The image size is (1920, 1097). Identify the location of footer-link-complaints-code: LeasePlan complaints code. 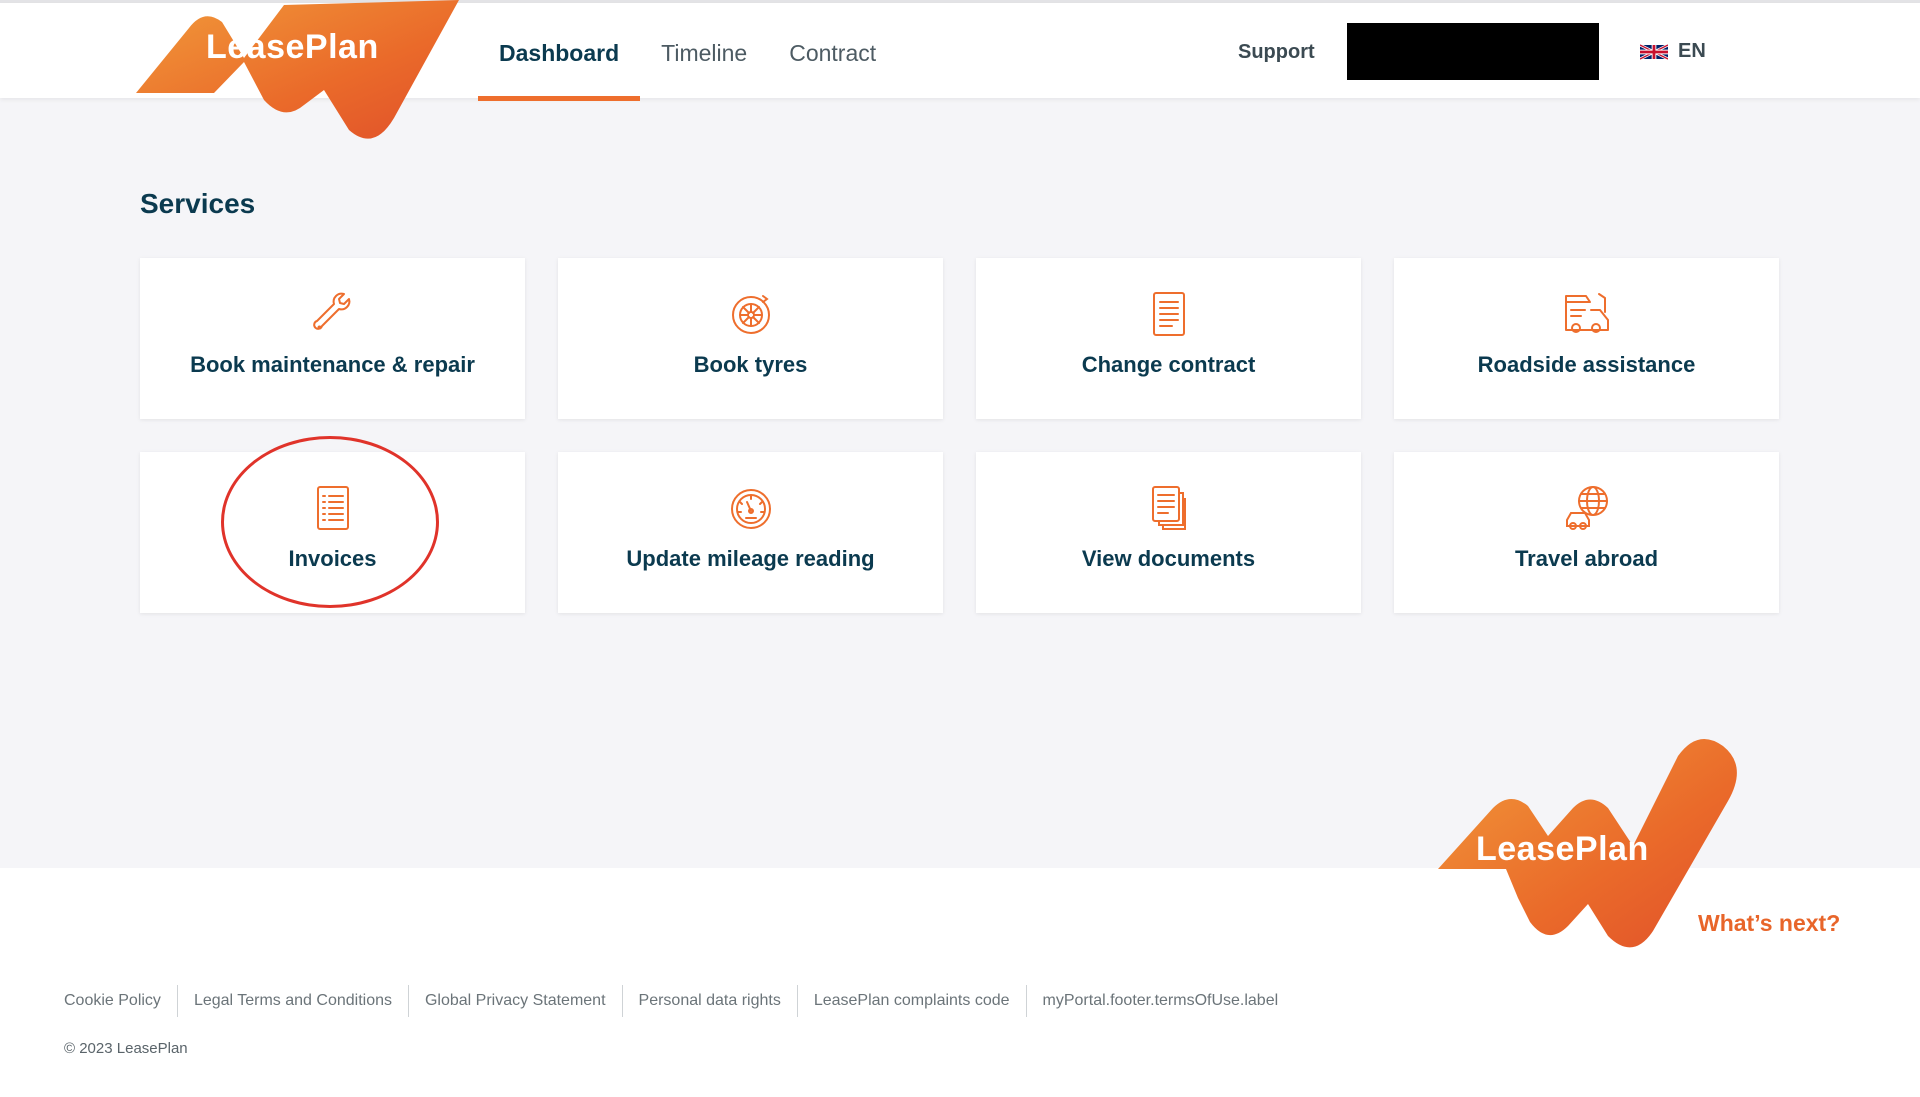
(912, 1001).